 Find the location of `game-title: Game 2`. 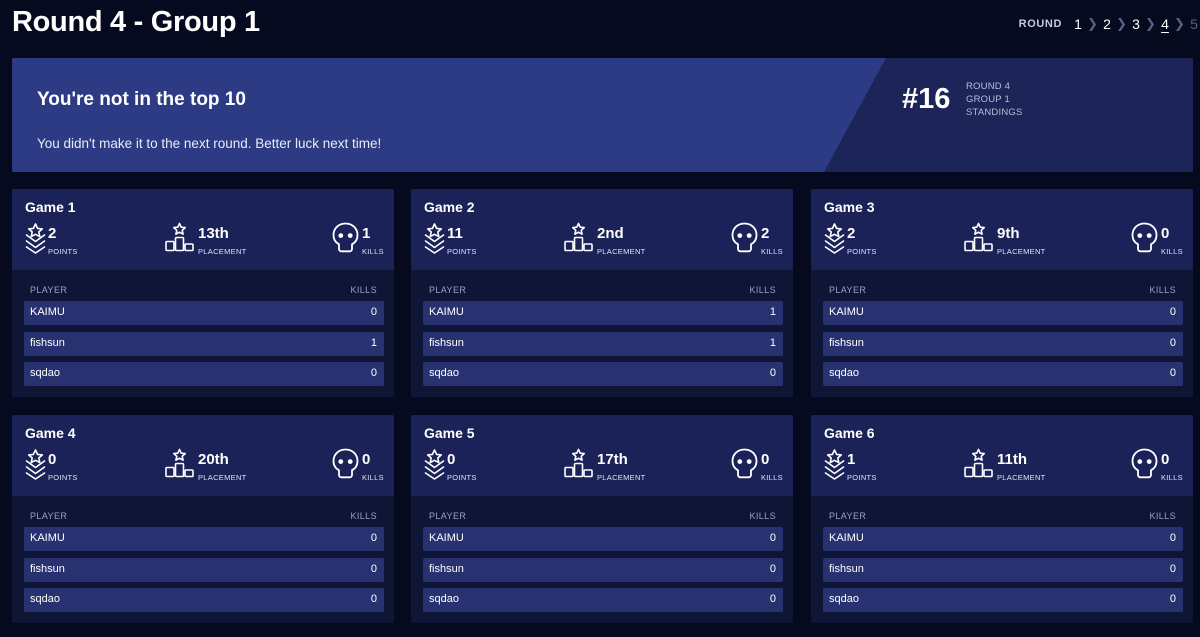

game-title: Game 2 is located at coordinates (449, 207).